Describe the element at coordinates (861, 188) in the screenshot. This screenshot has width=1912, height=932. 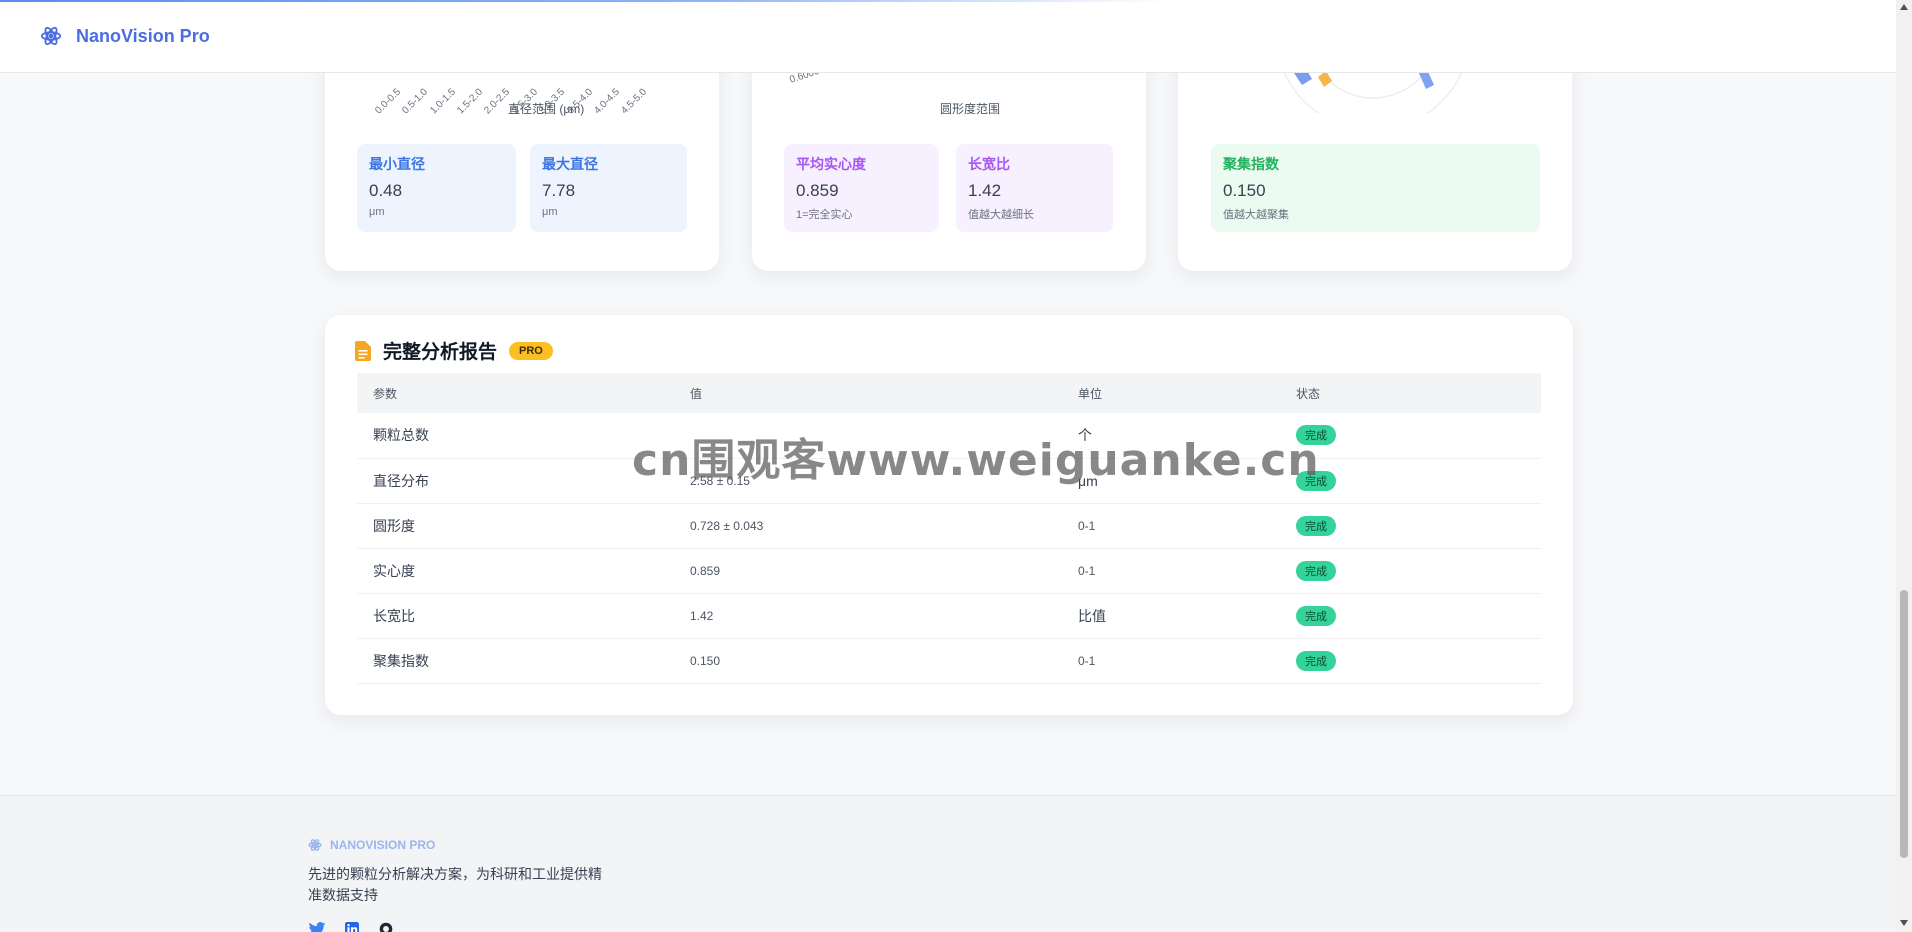
I see `avg-solidity-stat: 平均实心度 0.859 1=完全实心` at that location.